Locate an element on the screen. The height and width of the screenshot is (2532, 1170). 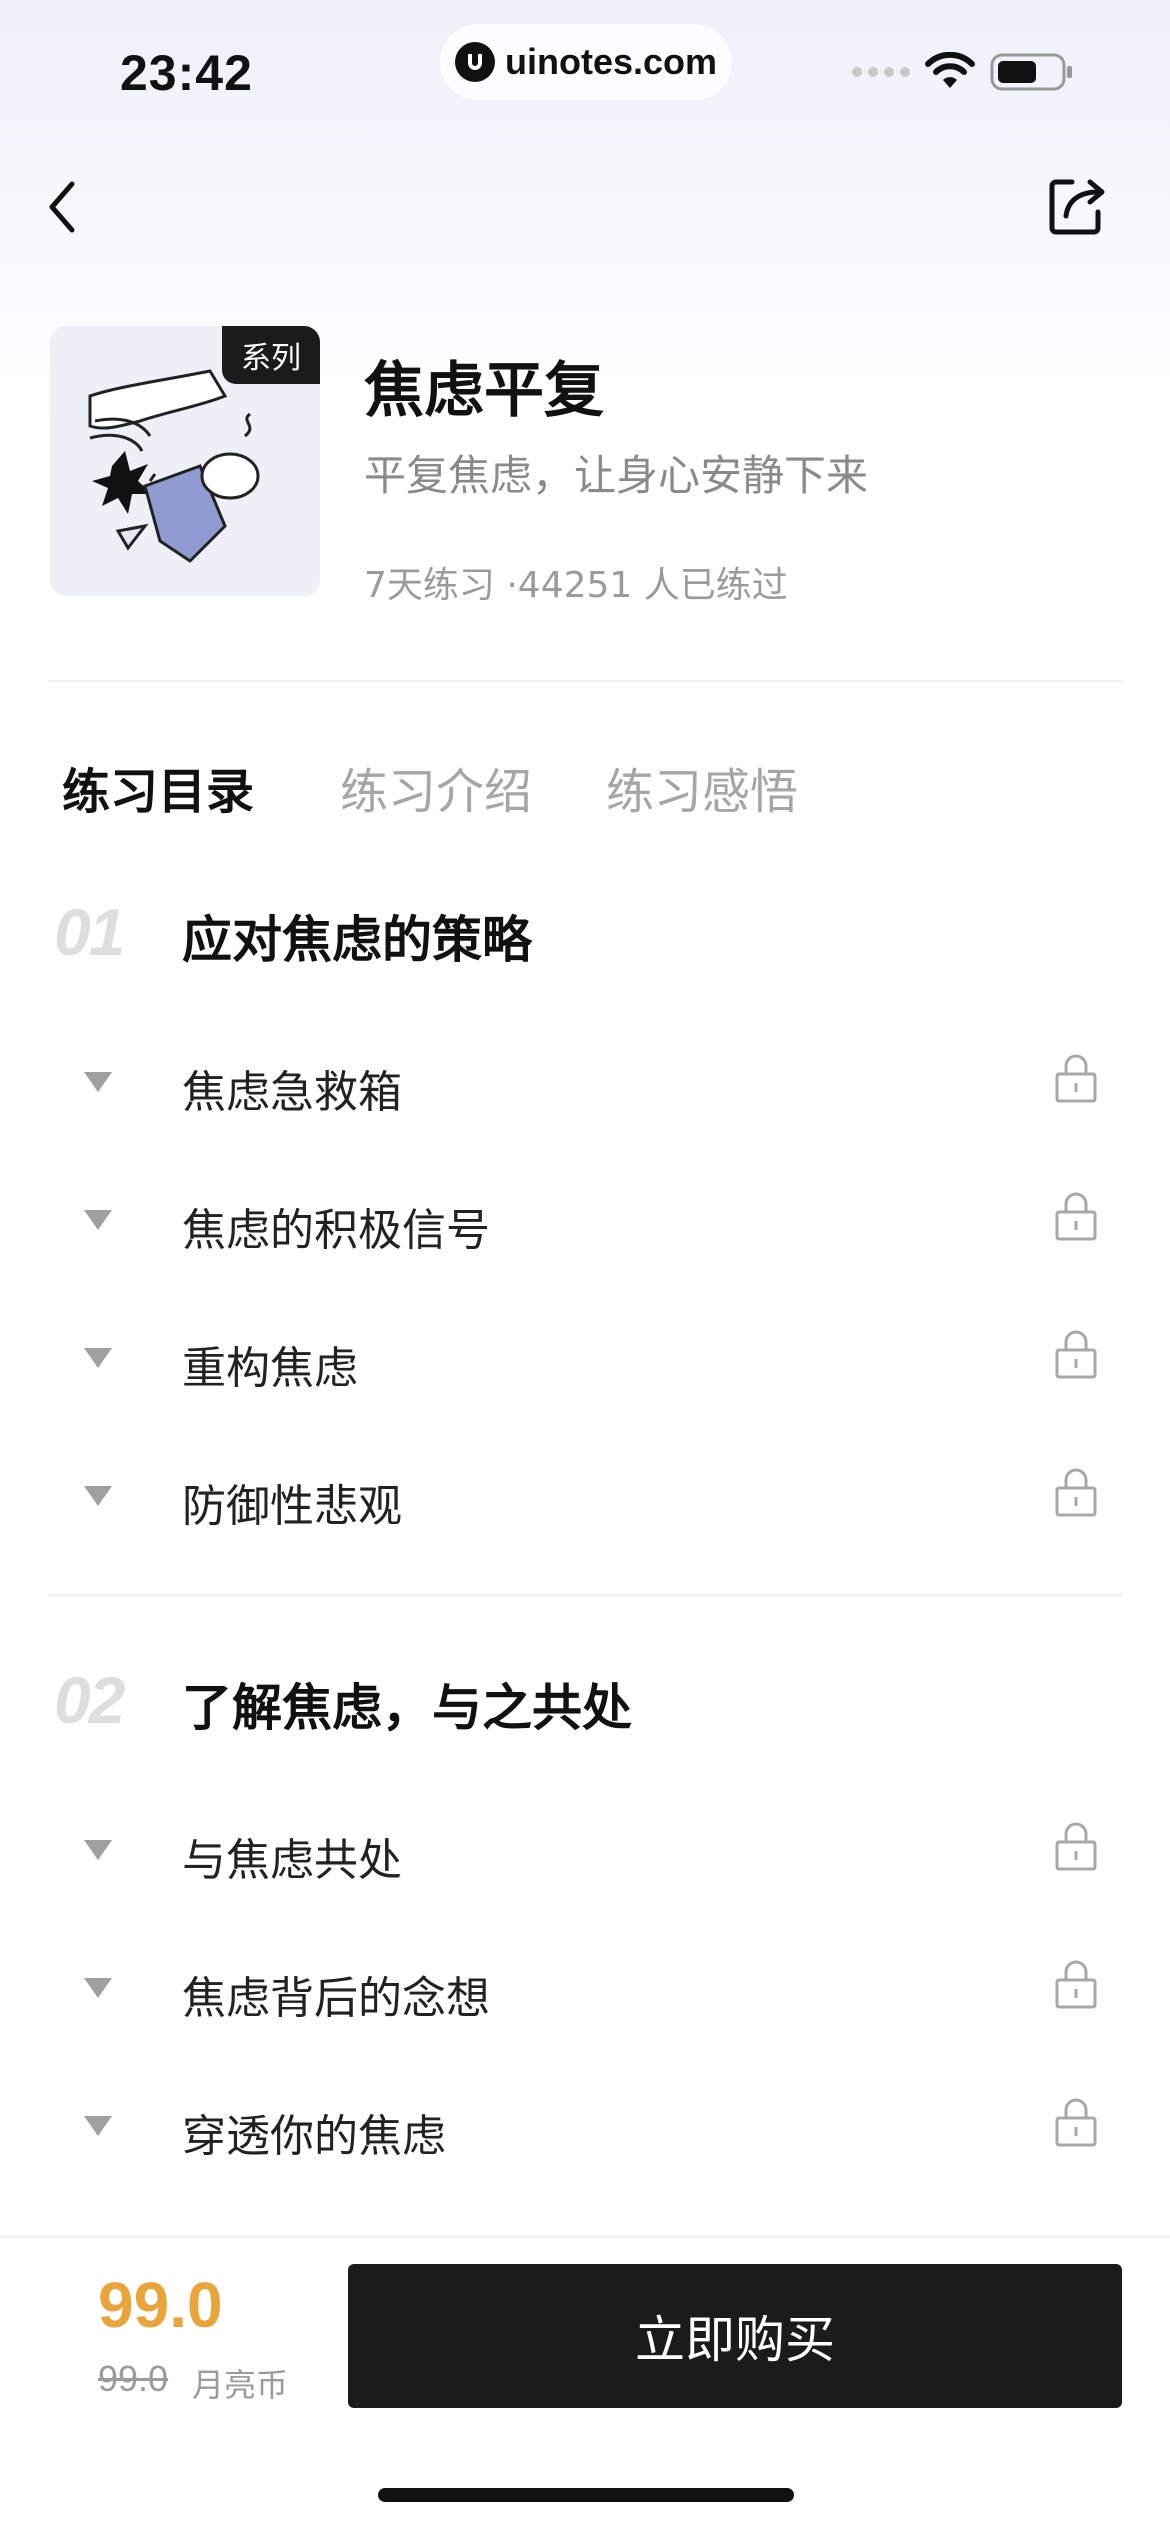
lesson-label: 穿透你的焦虑 is located at coordinates (314, 2136).